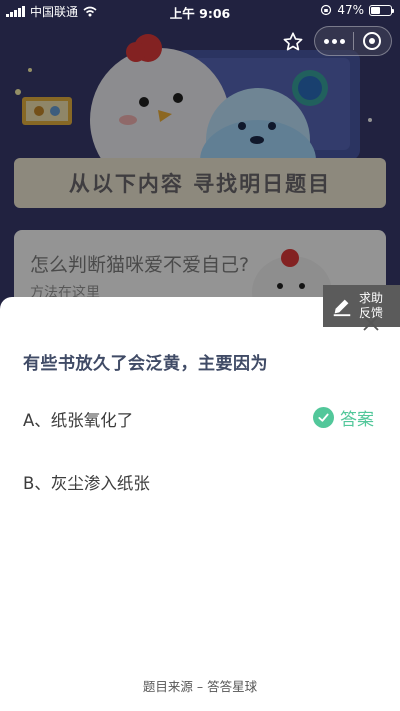 The width and height of the screenshot is (400, 711). What do you see at coordinates (78, 420) in the screenshot?
I see `option-a-label: A、纸张氧化了` at bounding box center [78, 420].